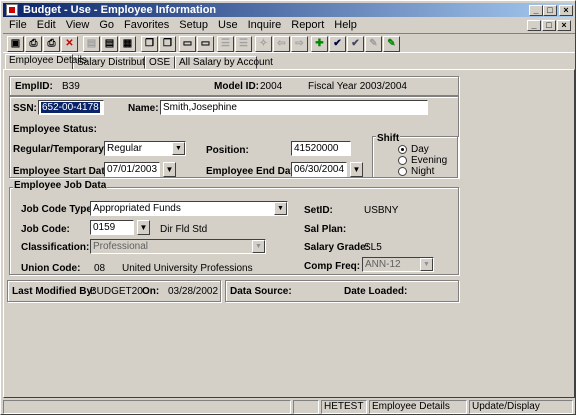 The image size is (576, 415). What do you see at coordinates (521, 407) in the screenshot?
I see `status-pane-mode: Update/Display` at bounding box center [521, 407].